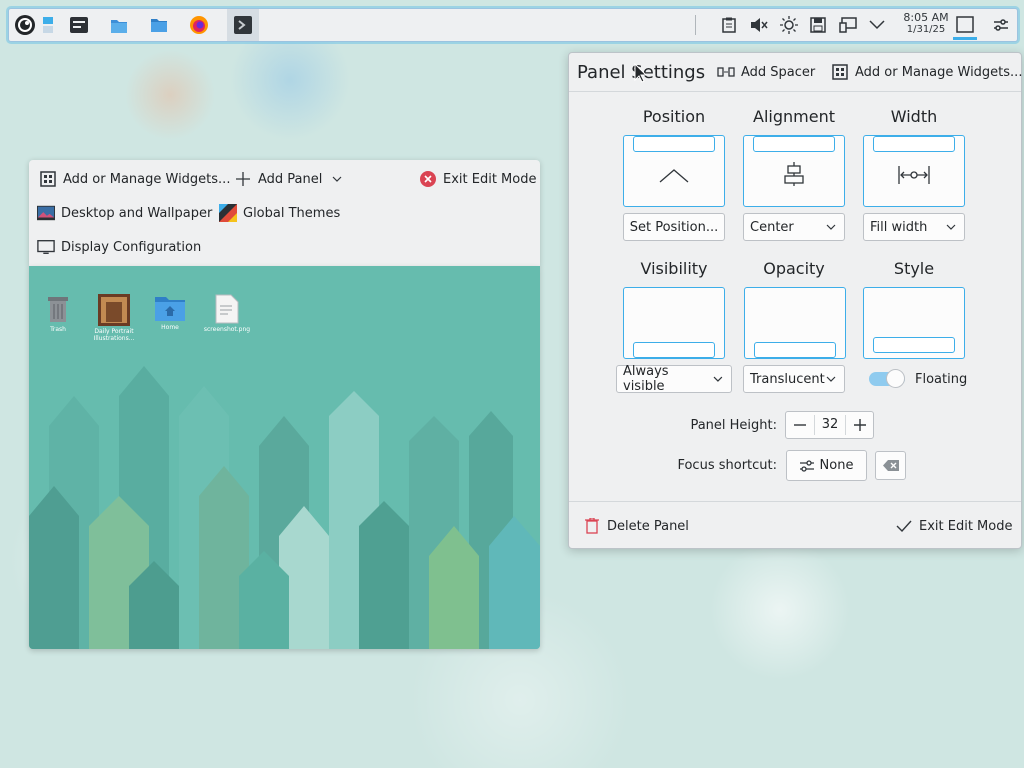 This screenshot has height=768, width=1024. What do you see at coordinates (787, 379) in the screenshot?
I see `opacity-value: Translucent` at bounding box center [787, 379].